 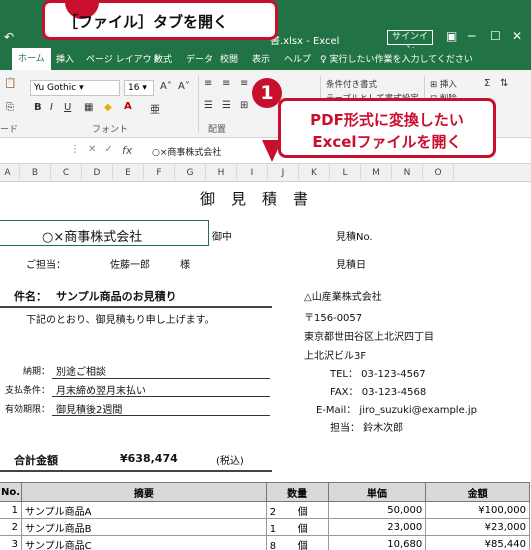 What do you see at coordinates (108, 107) in the screenshot?
I see `fill-color-icon: ◆` at bounding box center [108, 107].